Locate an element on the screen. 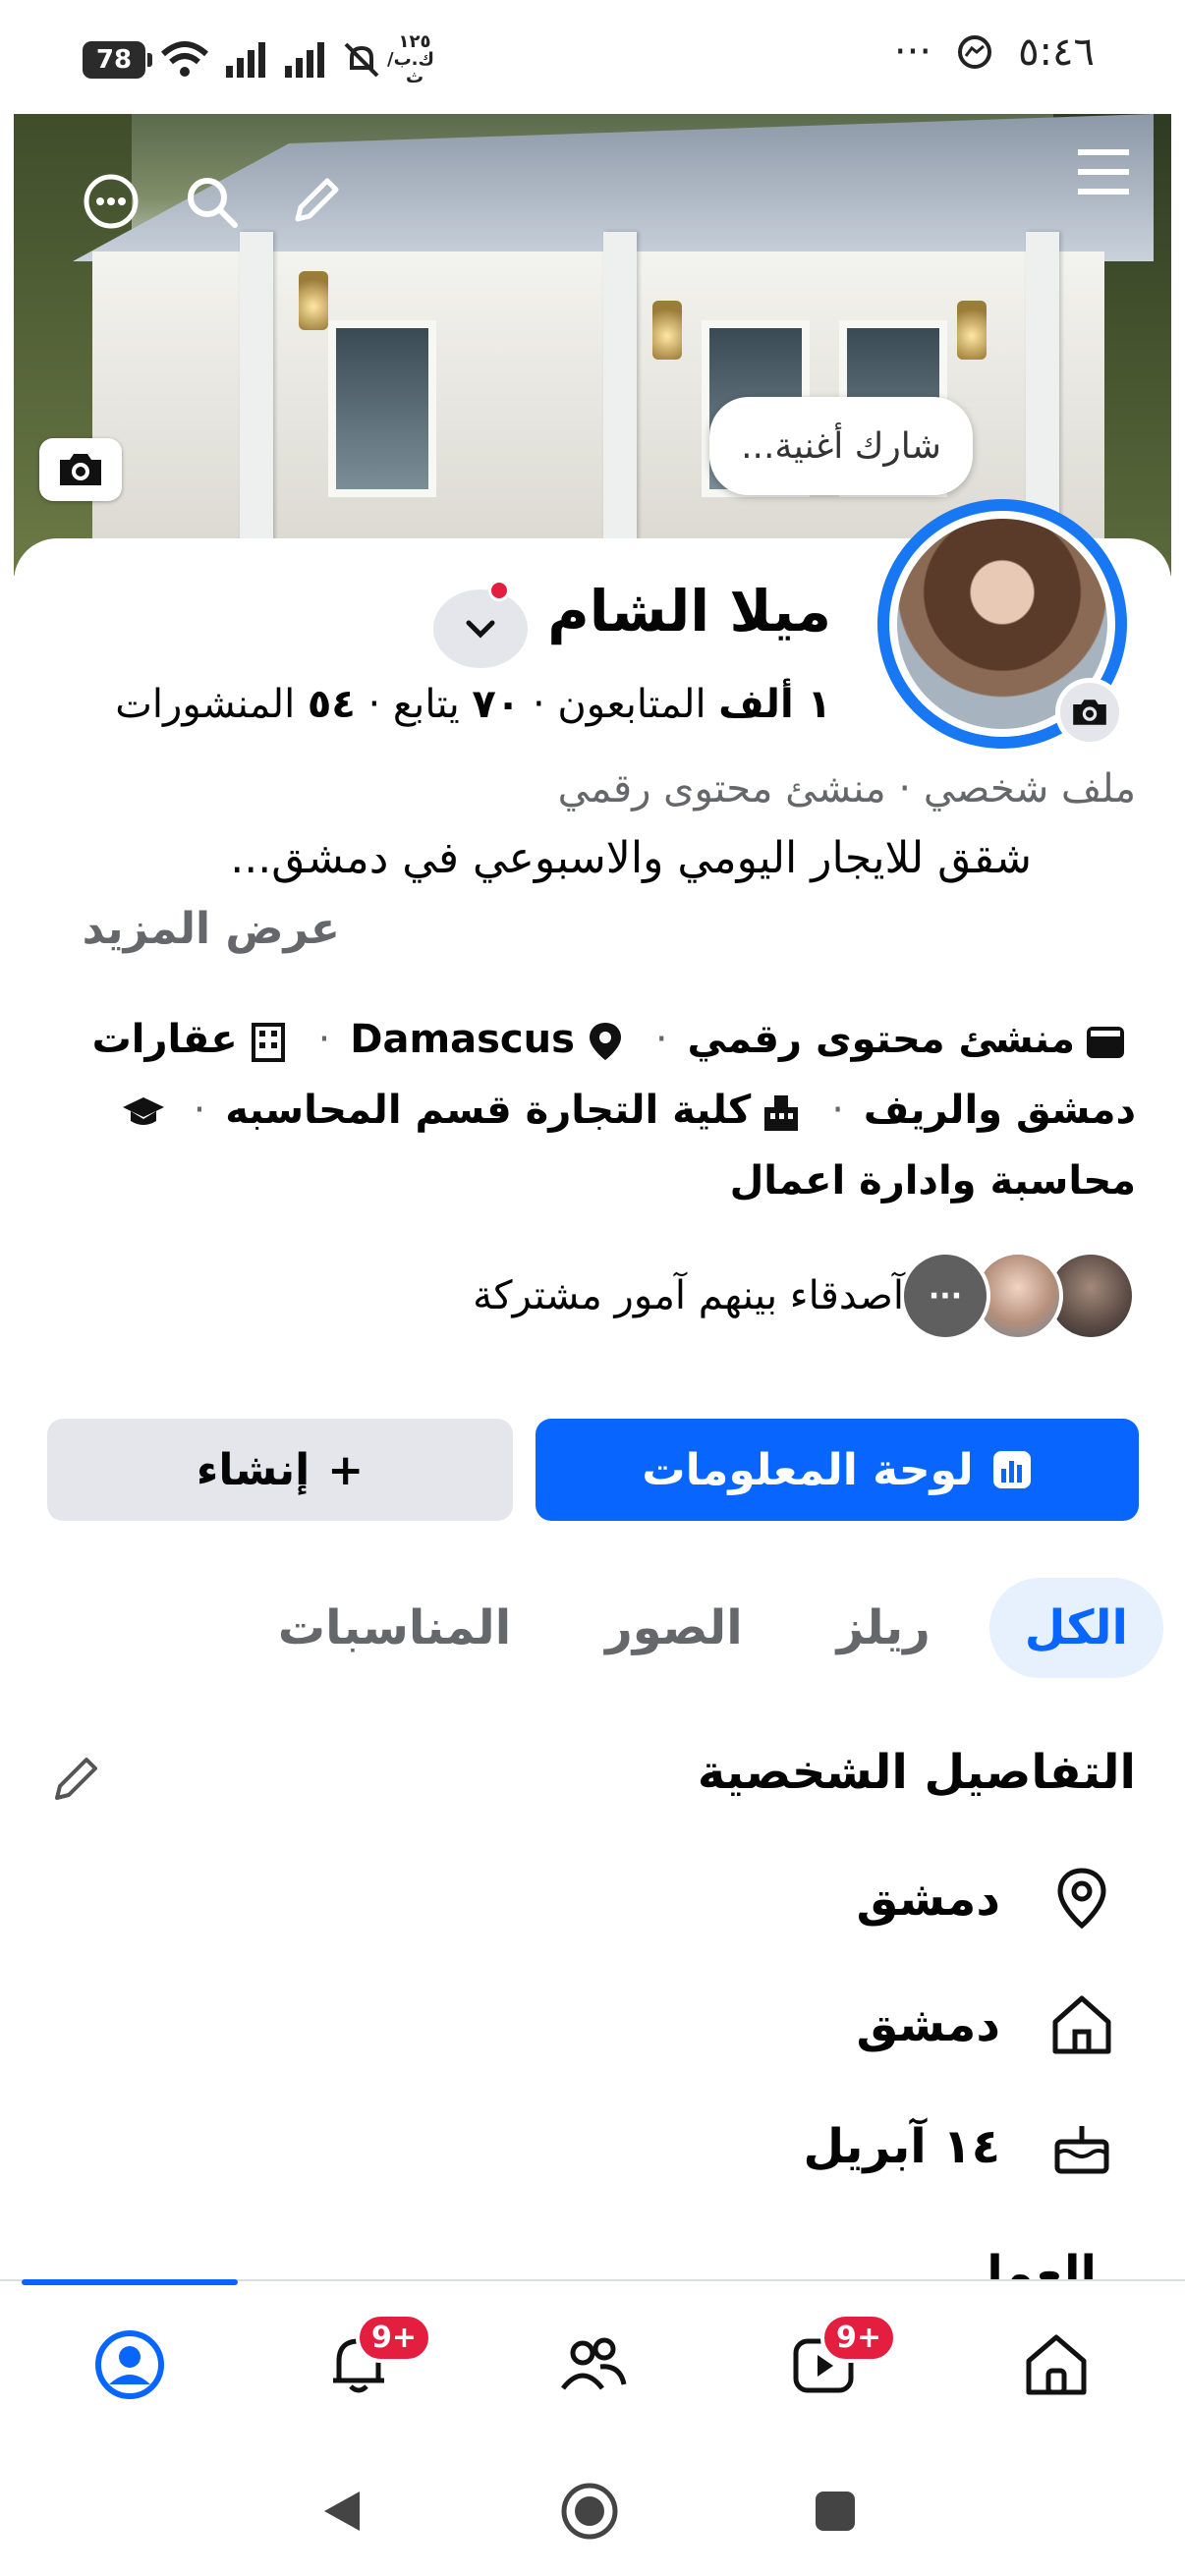 The width and height of the screenshot is (1185, 2576). pencil-icon is located at coordinates (317, 200).